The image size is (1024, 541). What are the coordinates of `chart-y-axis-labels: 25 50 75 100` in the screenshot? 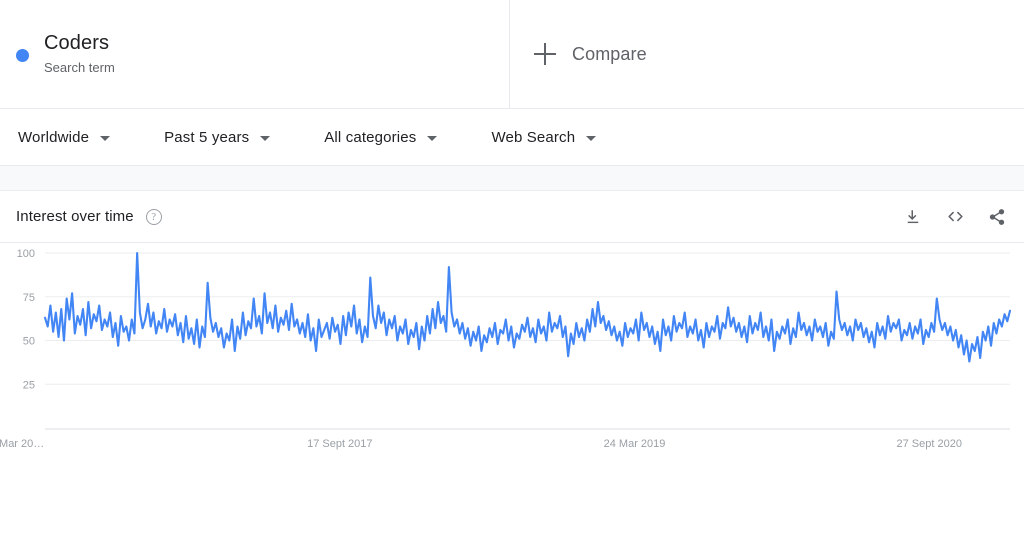 It's located at (26, 319).